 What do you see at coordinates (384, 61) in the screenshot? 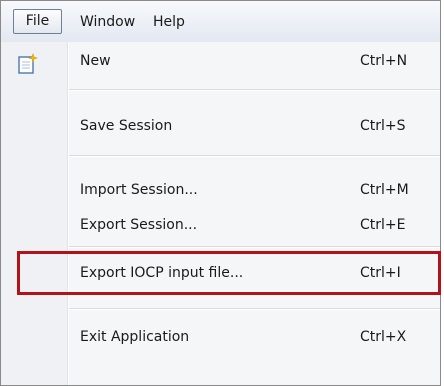
I see `menu-item-new-shortcut: Ctrl+N` at bounding box center [384, 61].